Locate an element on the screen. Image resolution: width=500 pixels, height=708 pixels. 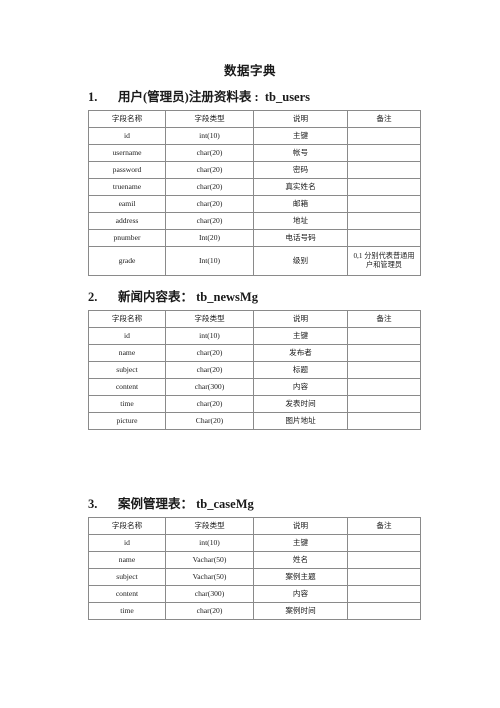
cell-field: username is located at coordinates (127, 153).